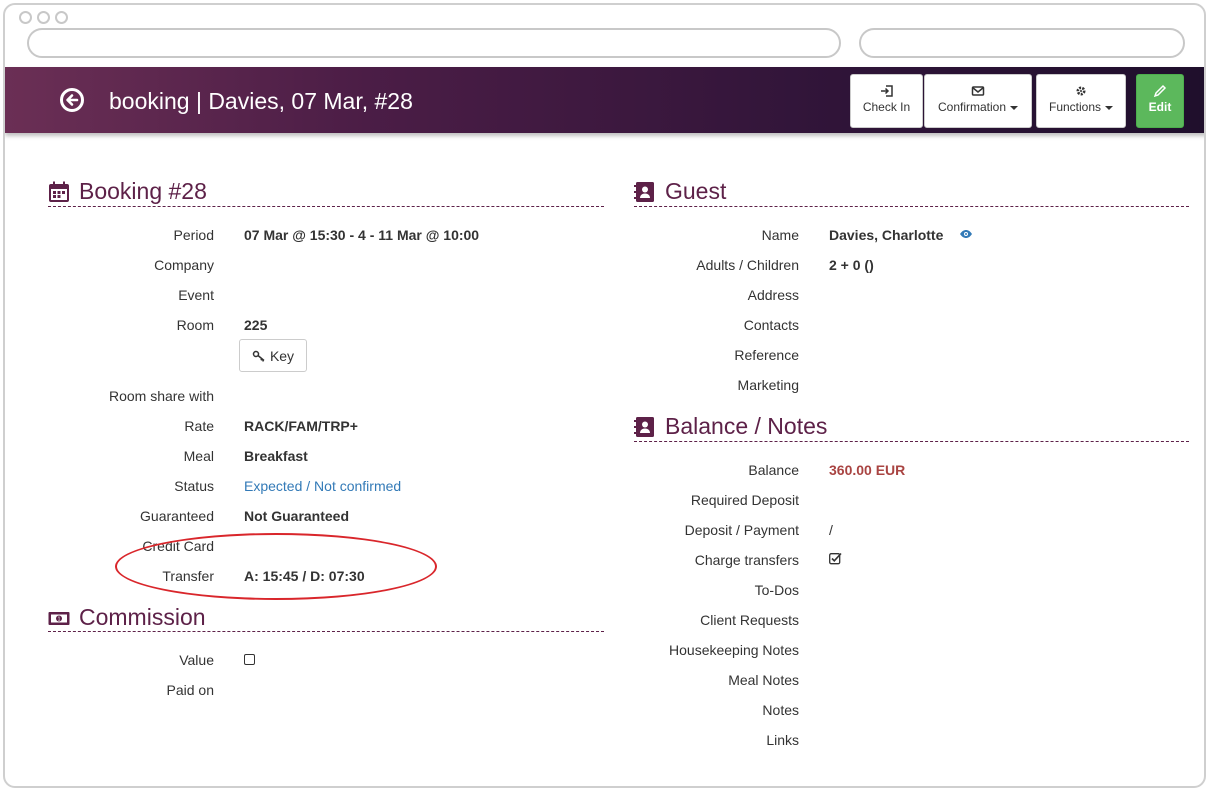 The width and height of the screenshot is (1209, 790). I want to click on browser-search-bar, so click(1022, 43).